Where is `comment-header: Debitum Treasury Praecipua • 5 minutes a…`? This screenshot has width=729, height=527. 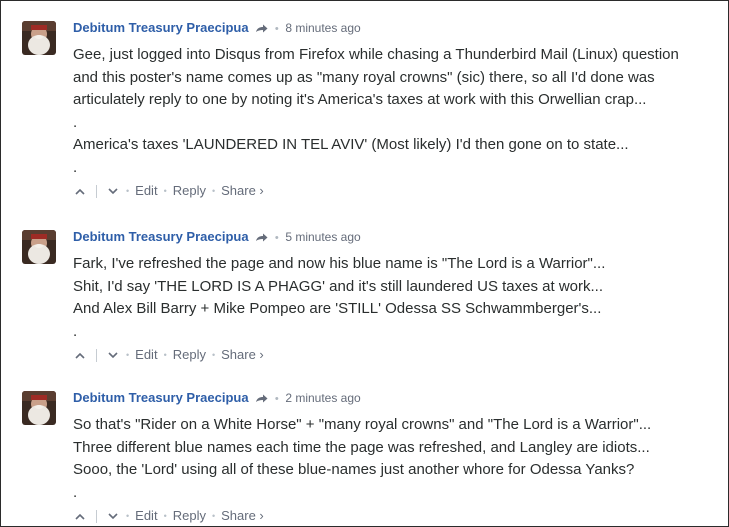
comment-header: Debitum Treasury Praecipua • 5 minutes a… is located at coordinates (398, 237).